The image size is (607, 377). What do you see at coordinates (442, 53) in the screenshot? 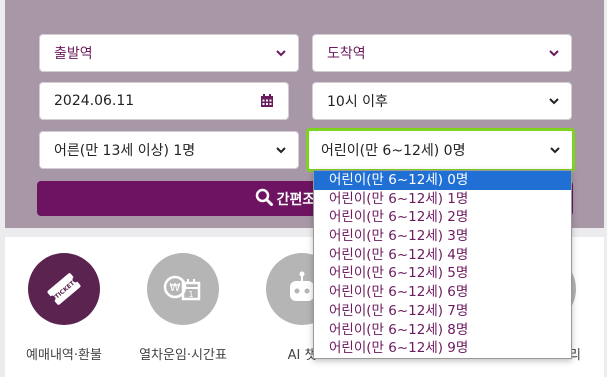
I see `arrival-select: 도착역` at bounding box center [442, 53].